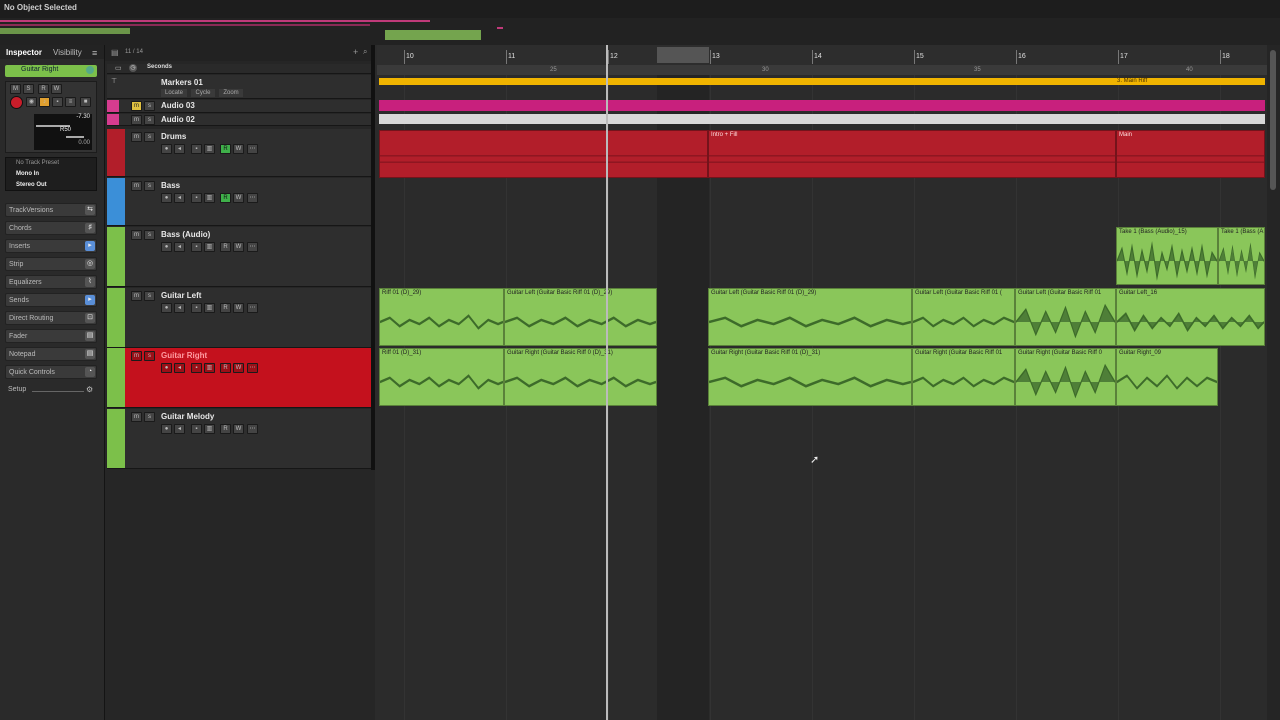  What do you see at coordinates (1241, 256) in the screenshot?
I see `bass-take1b-clip: Take 1 (Bass (A` at bounding box center [1241, 256].